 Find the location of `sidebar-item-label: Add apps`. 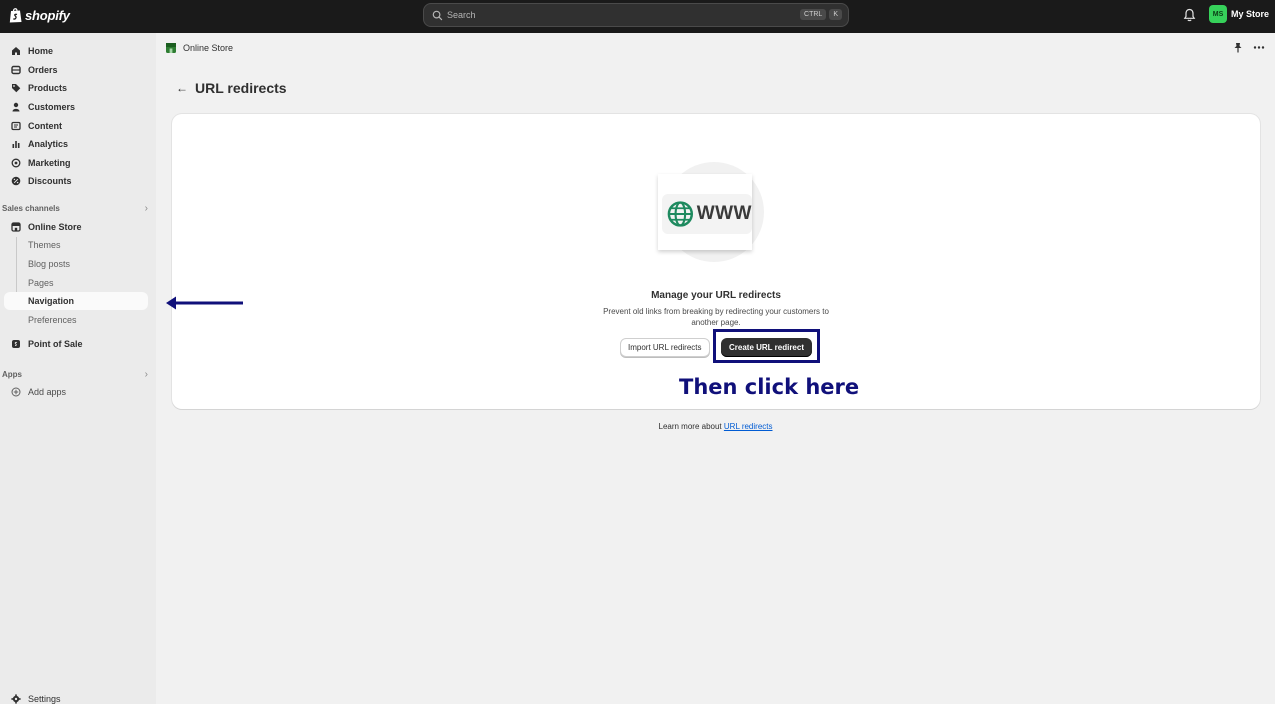

sidebar-item-label: Add apps is located at coordinates (47, 392).